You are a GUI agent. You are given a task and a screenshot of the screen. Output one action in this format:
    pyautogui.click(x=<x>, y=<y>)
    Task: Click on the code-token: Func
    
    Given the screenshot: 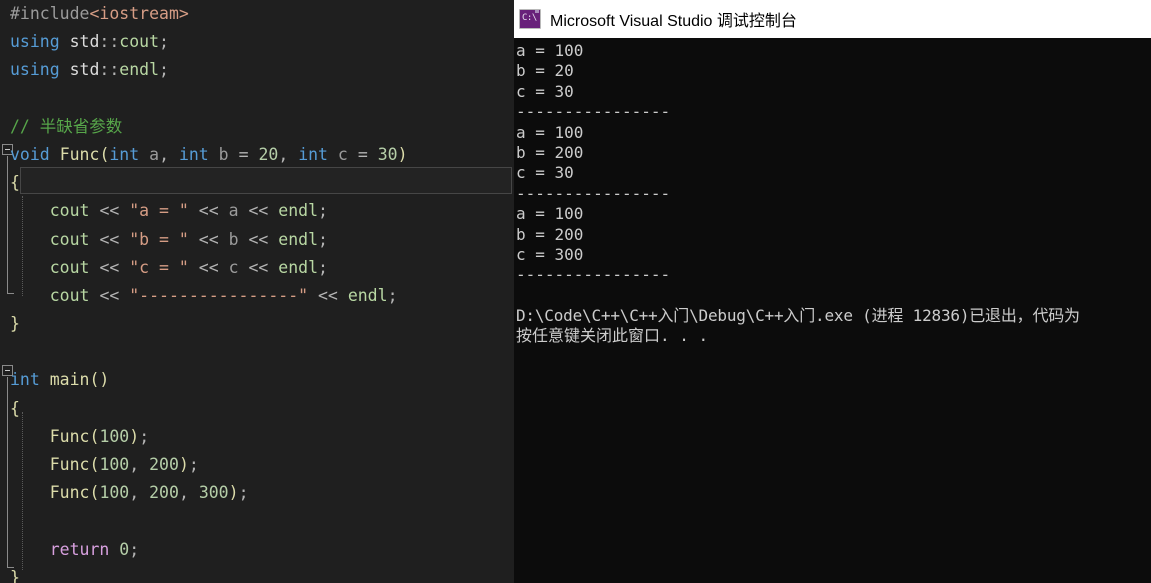 What is the action you would take?
    pyautogui.click(x=69, y=493)
    